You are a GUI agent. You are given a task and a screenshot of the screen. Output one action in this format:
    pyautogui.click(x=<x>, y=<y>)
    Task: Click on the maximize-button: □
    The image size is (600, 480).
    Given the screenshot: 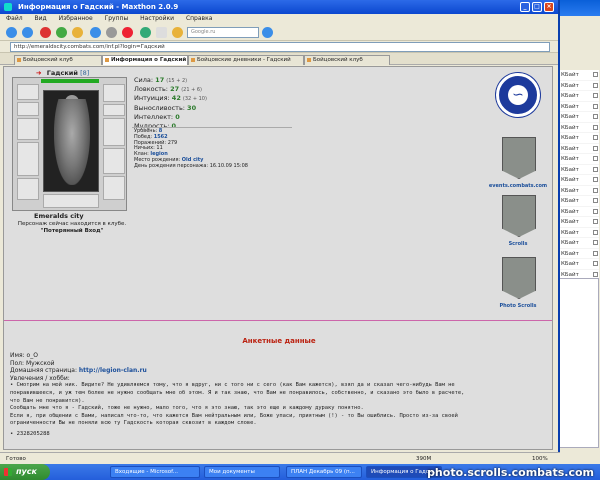 What is the action you would take?
    pyautogui.click(x=537, y=7)
    